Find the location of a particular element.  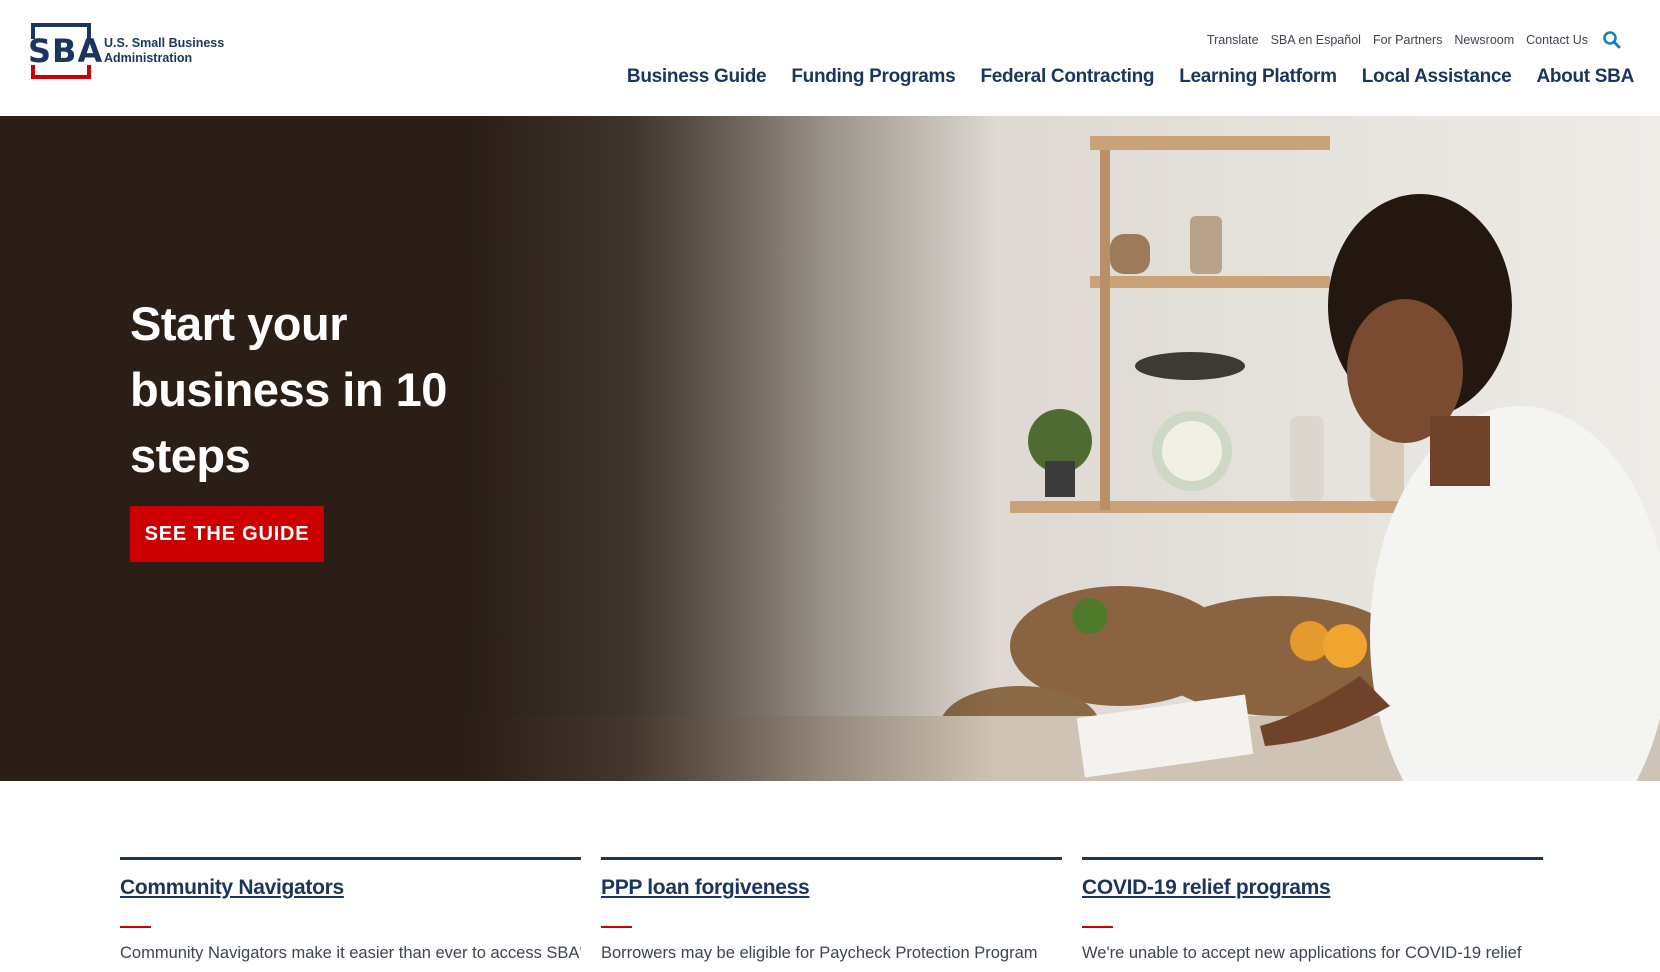

utility-link-translate: Translate is located at coordinates (1233, 40).